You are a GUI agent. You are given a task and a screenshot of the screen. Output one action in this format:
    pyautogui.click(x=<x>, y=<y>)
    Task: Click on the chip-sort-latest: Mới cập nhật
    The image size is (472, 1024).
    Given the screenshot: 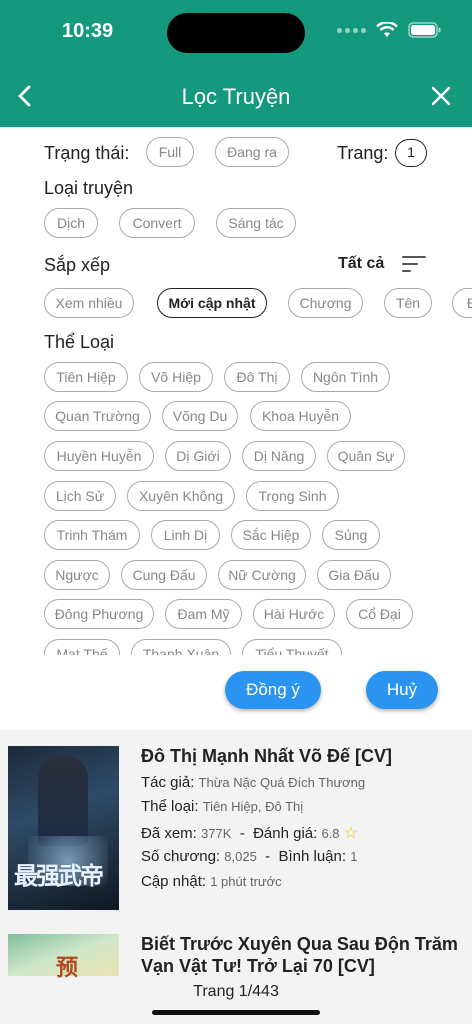 What is the action you would take?
    pyautogui.click(x=212, y=303)
    